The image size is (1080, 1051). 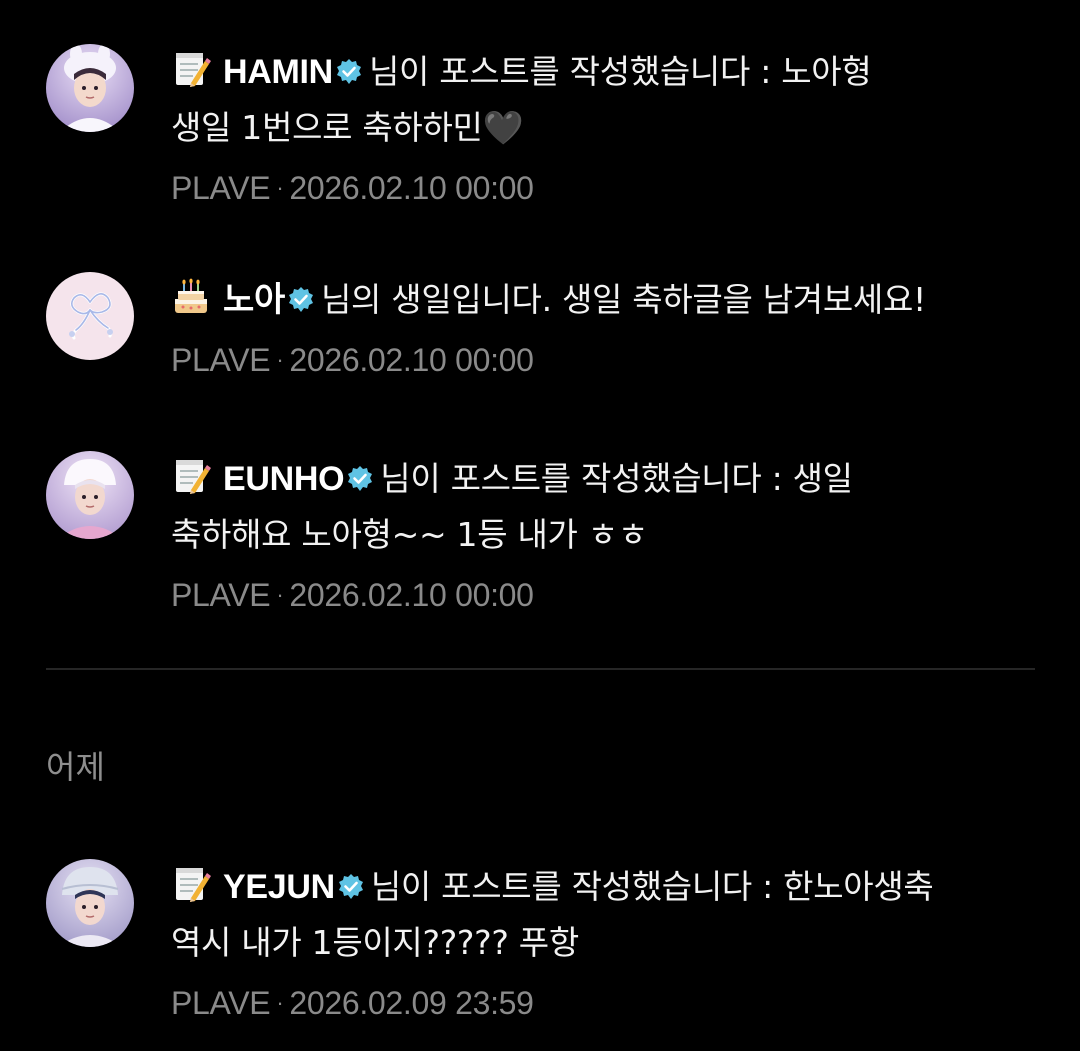 I want to click on avatar-hamin-icon, so click(x=90, y=88).